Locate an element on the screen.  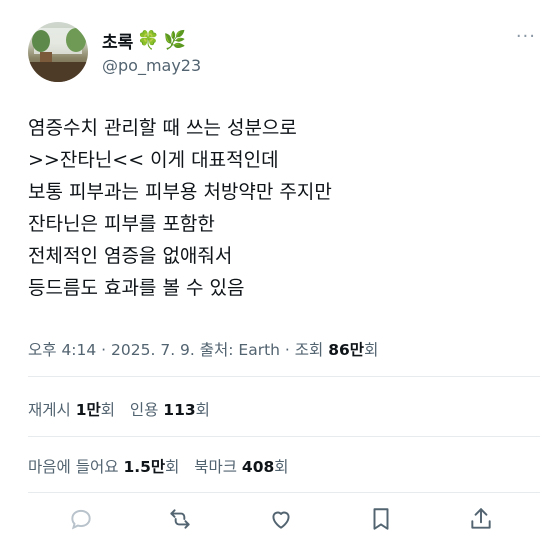
retweet-icon is located at coordinates (180, 519).